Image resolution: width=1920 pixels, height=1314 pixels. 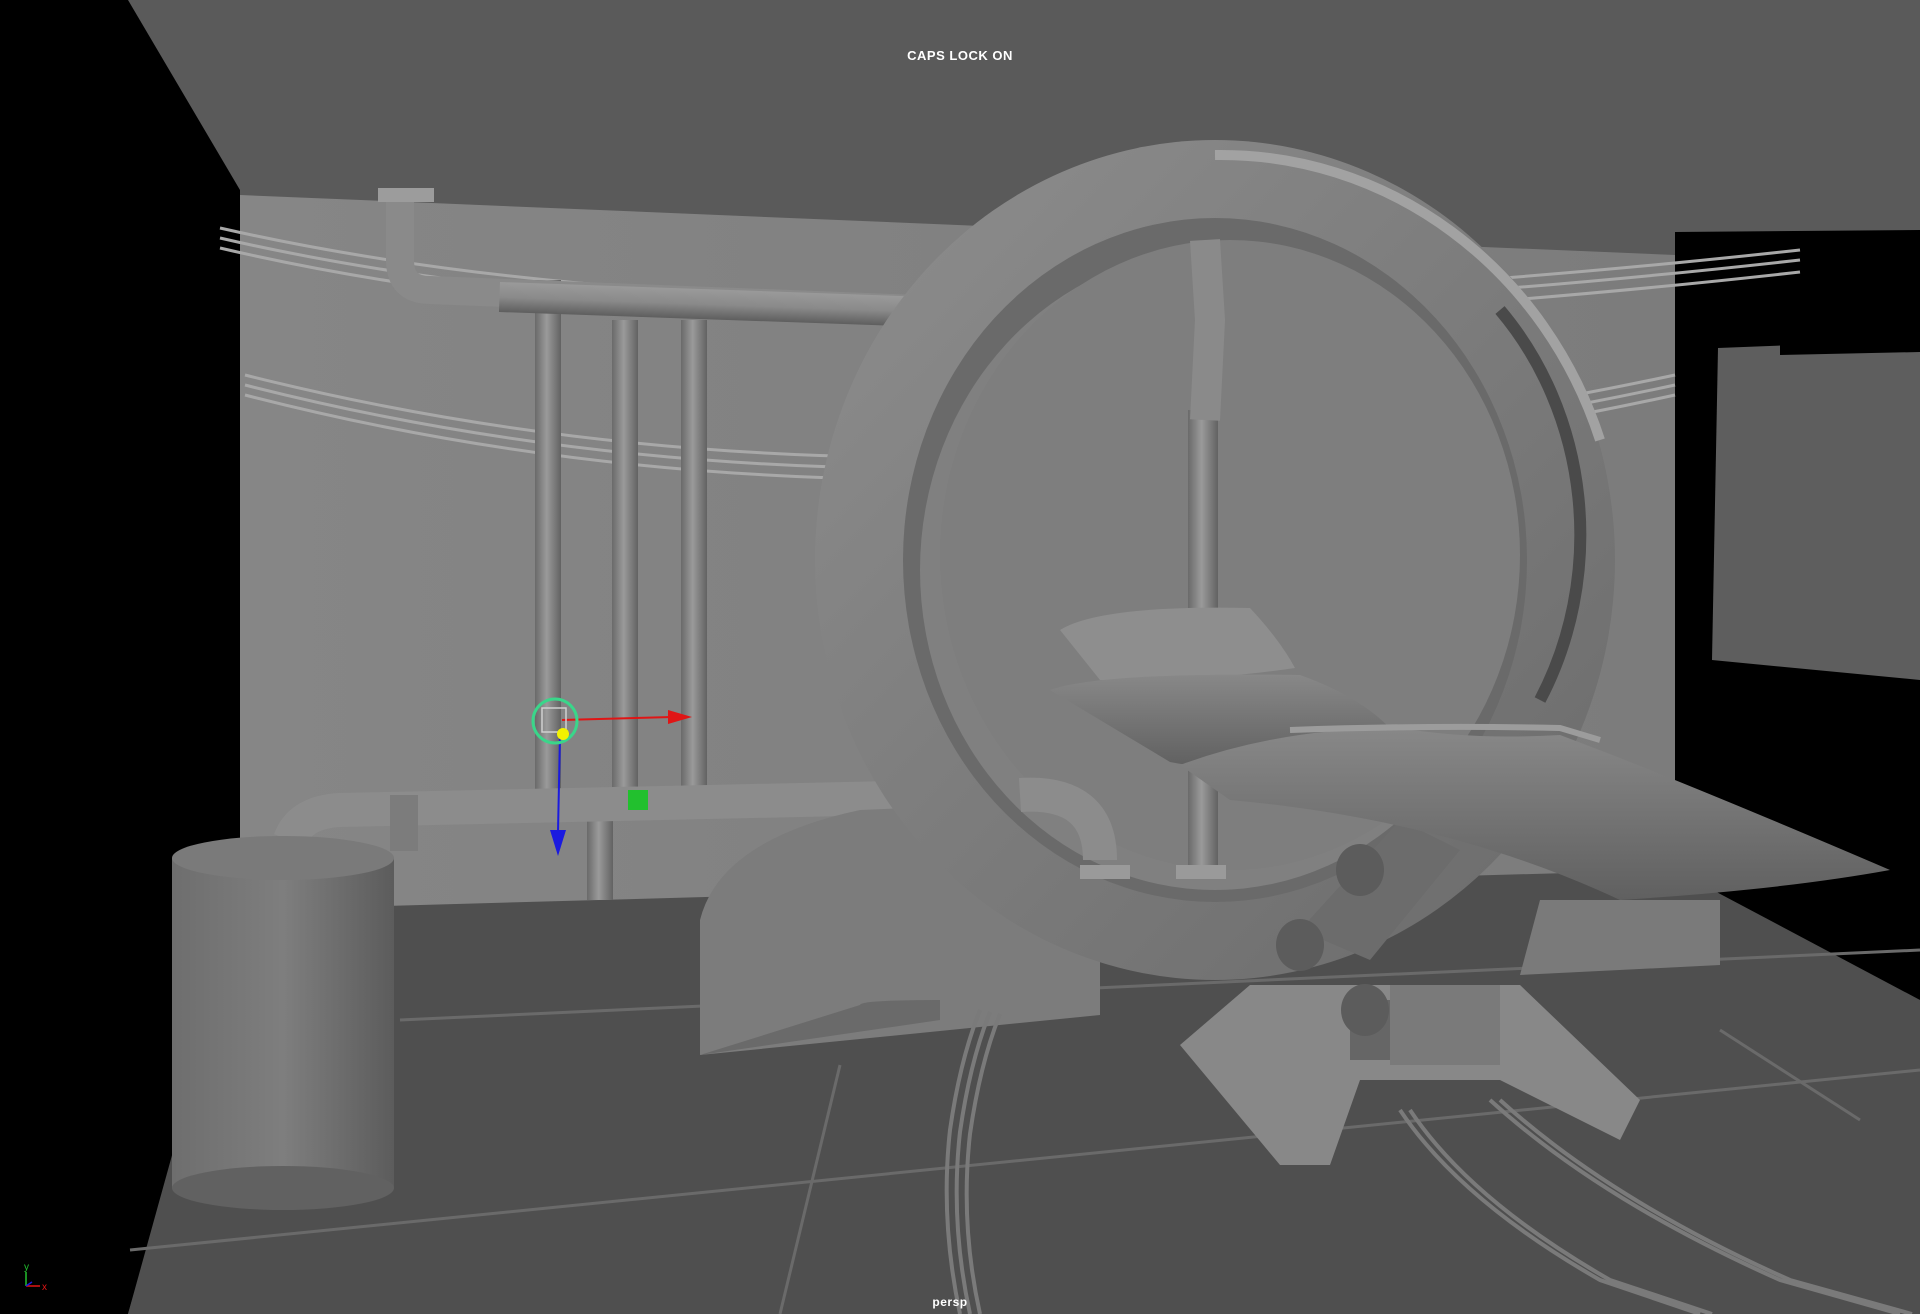 What do you see at coordinates (563, 734) in the screenshot?
I see `manip-center-handle` at bounding box center [563, 734].